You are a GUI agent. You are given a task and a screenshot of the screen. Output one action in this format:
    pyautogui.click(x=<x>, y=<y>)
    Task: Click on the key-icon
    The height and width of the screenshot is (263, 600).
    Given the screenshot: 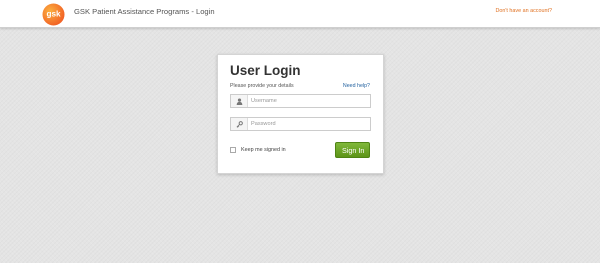 What is the action you would take?
    pyautogui.click(x=239, y=124)
    